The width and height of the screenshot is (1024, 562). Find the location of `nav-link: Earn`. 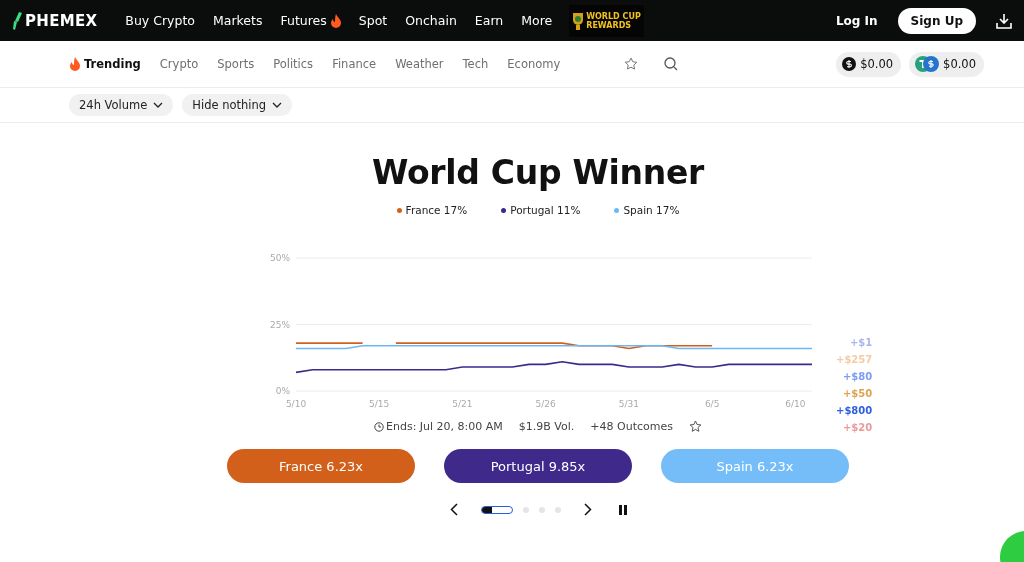

nav-link: Earn is located at coordinates (489, 20).